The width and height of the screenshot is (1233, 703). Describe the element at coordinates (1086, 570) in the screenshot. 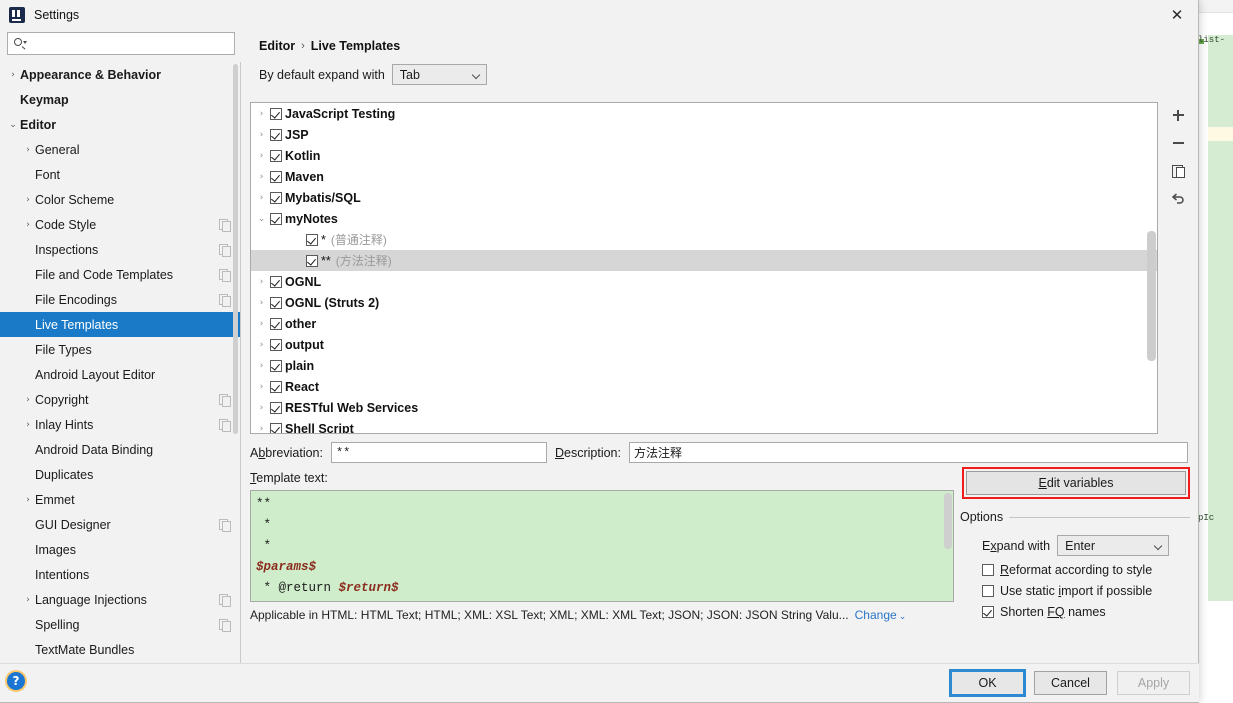

I see `option-checkbox-row: Reformat according to style` at that location.